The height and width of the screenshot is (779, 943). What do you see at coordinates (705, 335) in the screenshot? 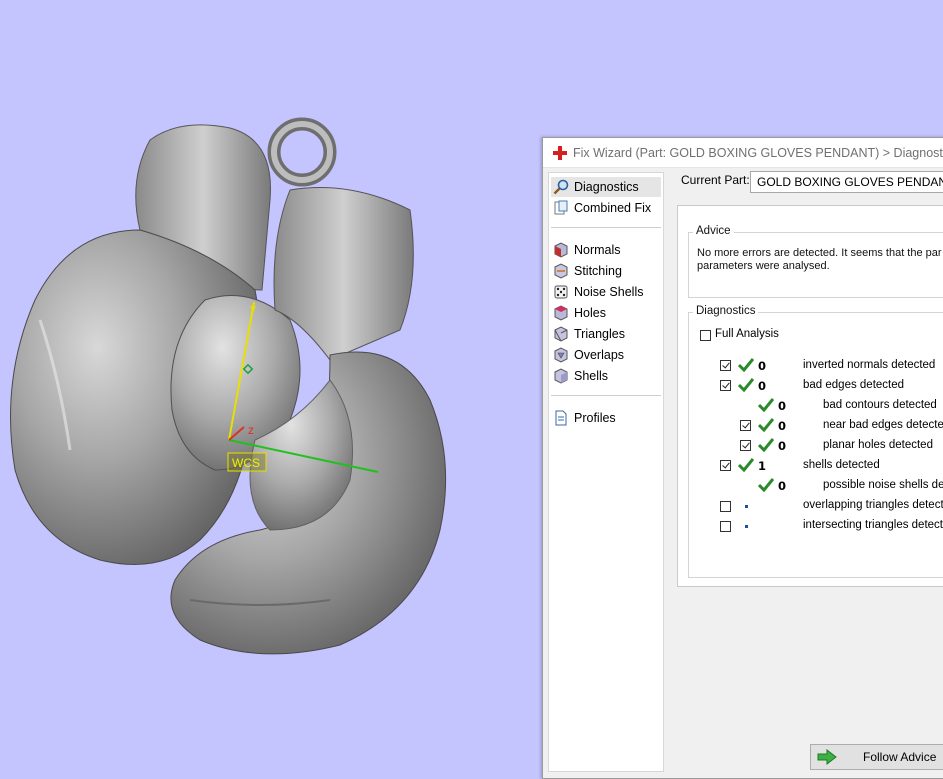
I see `full-analysis-checkbox` at bounding box center [705, 335].